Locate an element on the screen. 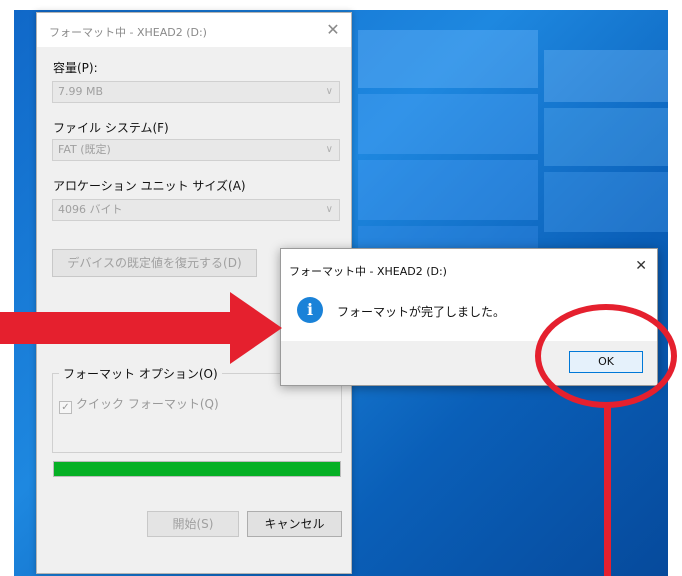 This screenshot has height=576, width=682. progress-fill is located at coordinates (197, 469).